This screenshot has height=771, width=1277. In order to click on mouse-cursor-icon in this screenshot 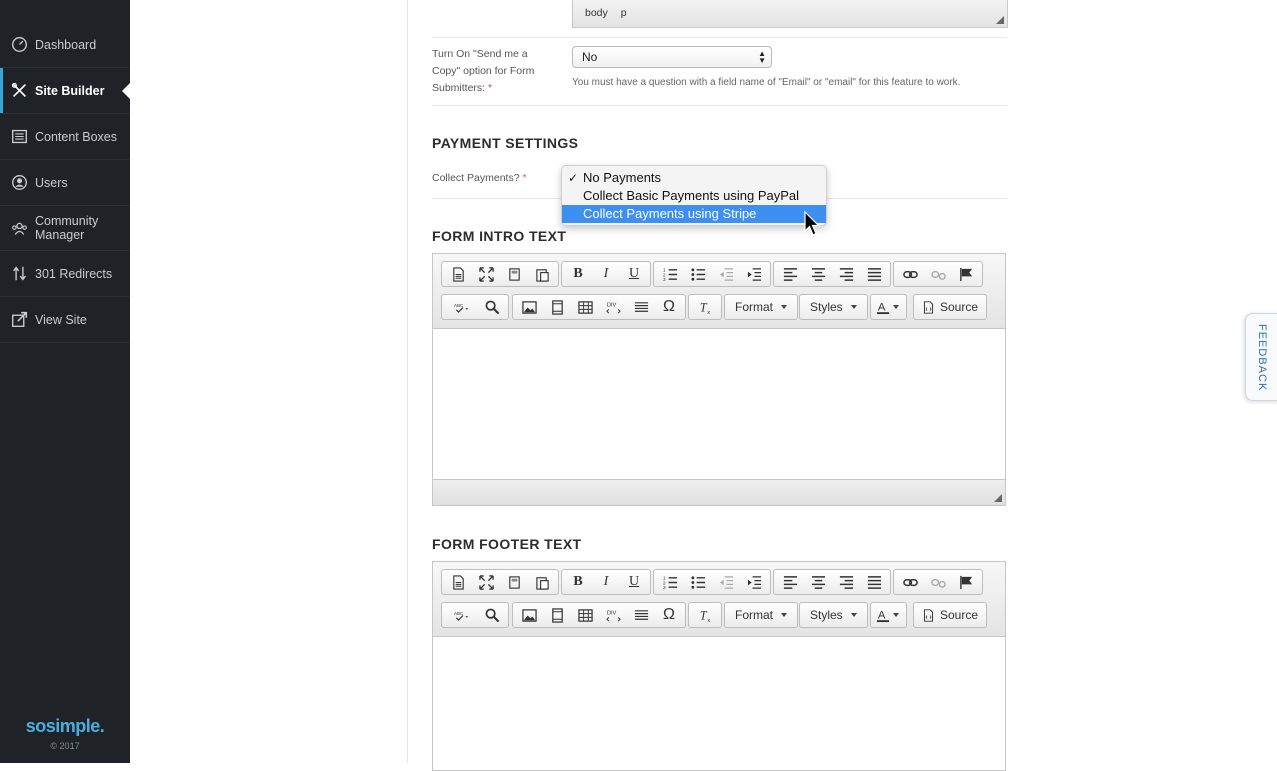, I will do `click(812, 223)`.